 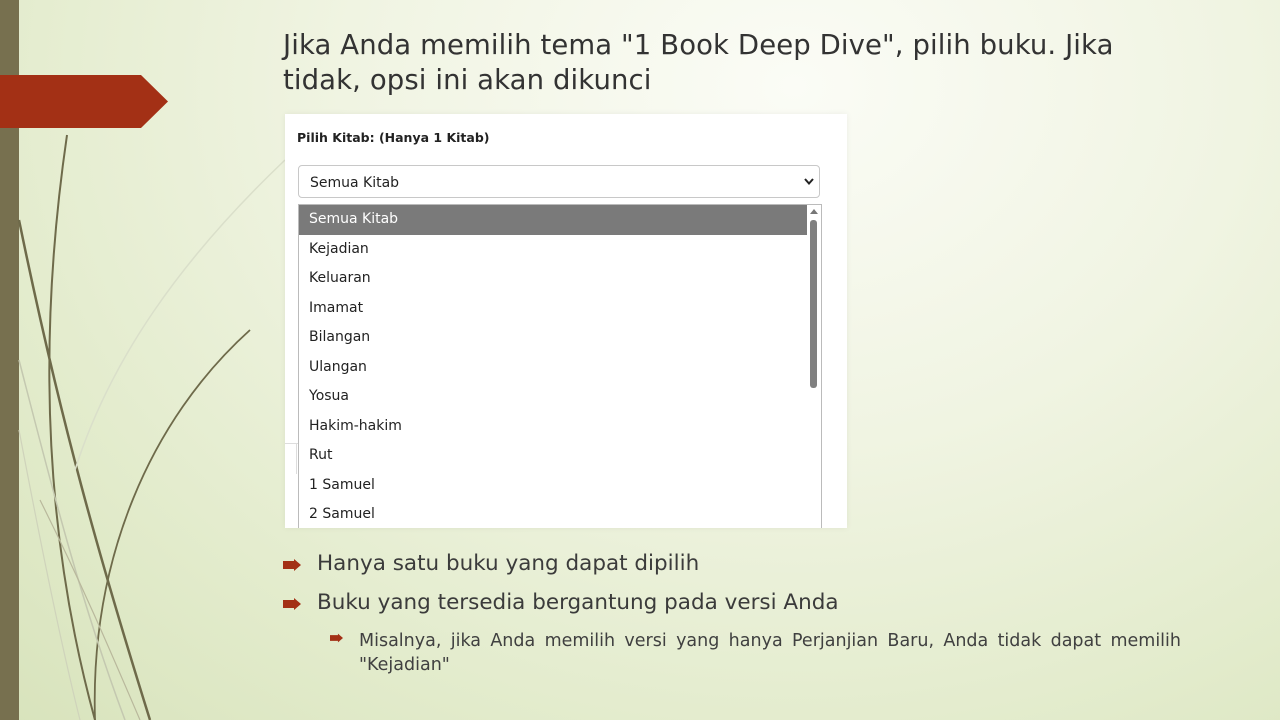 I want to click on option-rut: Rut, so click(x=553, y=456).